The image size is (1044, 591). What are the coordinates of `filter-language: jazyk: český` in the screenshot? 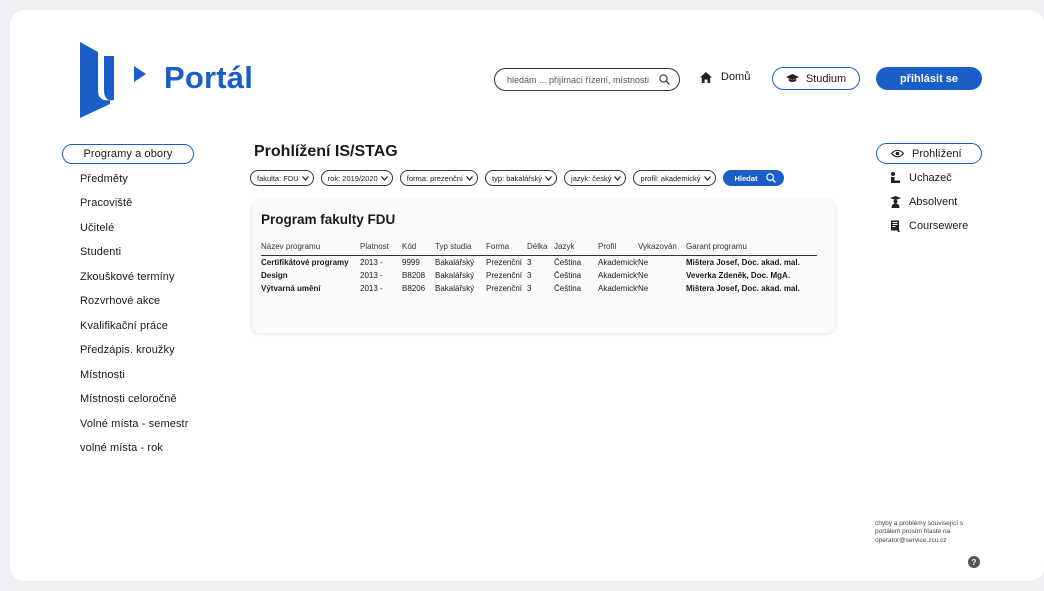 It's located at (595, 178).